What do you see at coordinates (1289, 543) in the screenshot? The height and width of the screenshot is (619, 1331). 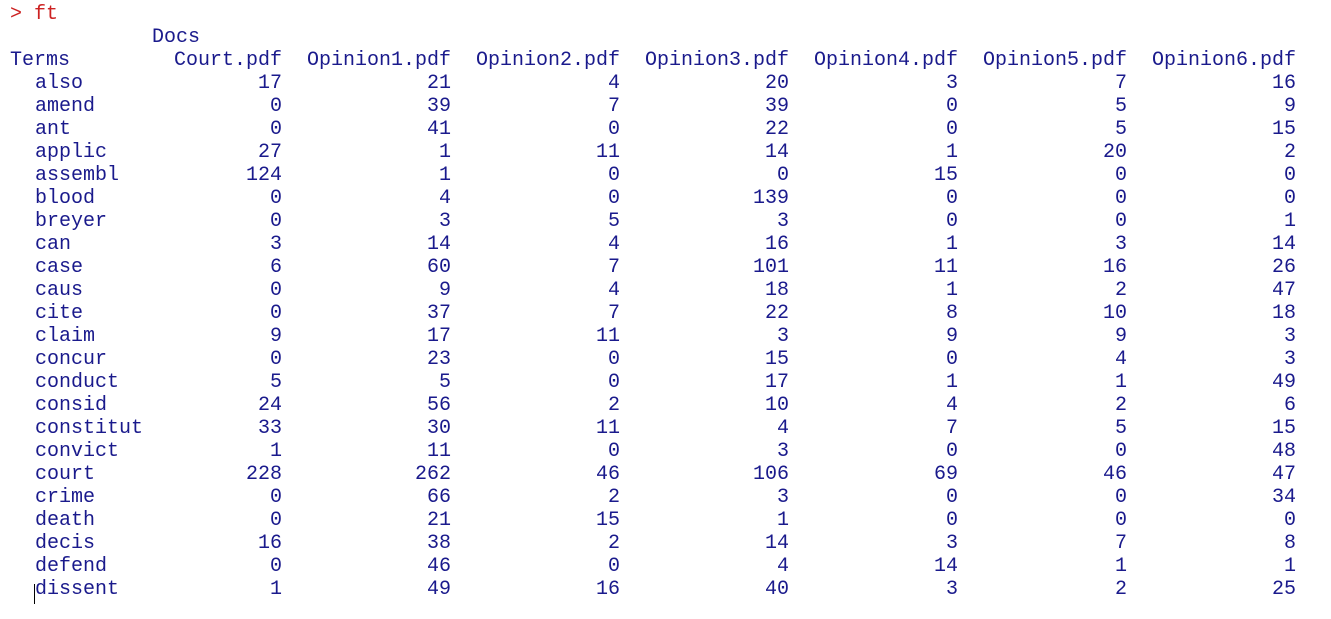 I see `count-cell: 8` at bounding box center [1289, 543].